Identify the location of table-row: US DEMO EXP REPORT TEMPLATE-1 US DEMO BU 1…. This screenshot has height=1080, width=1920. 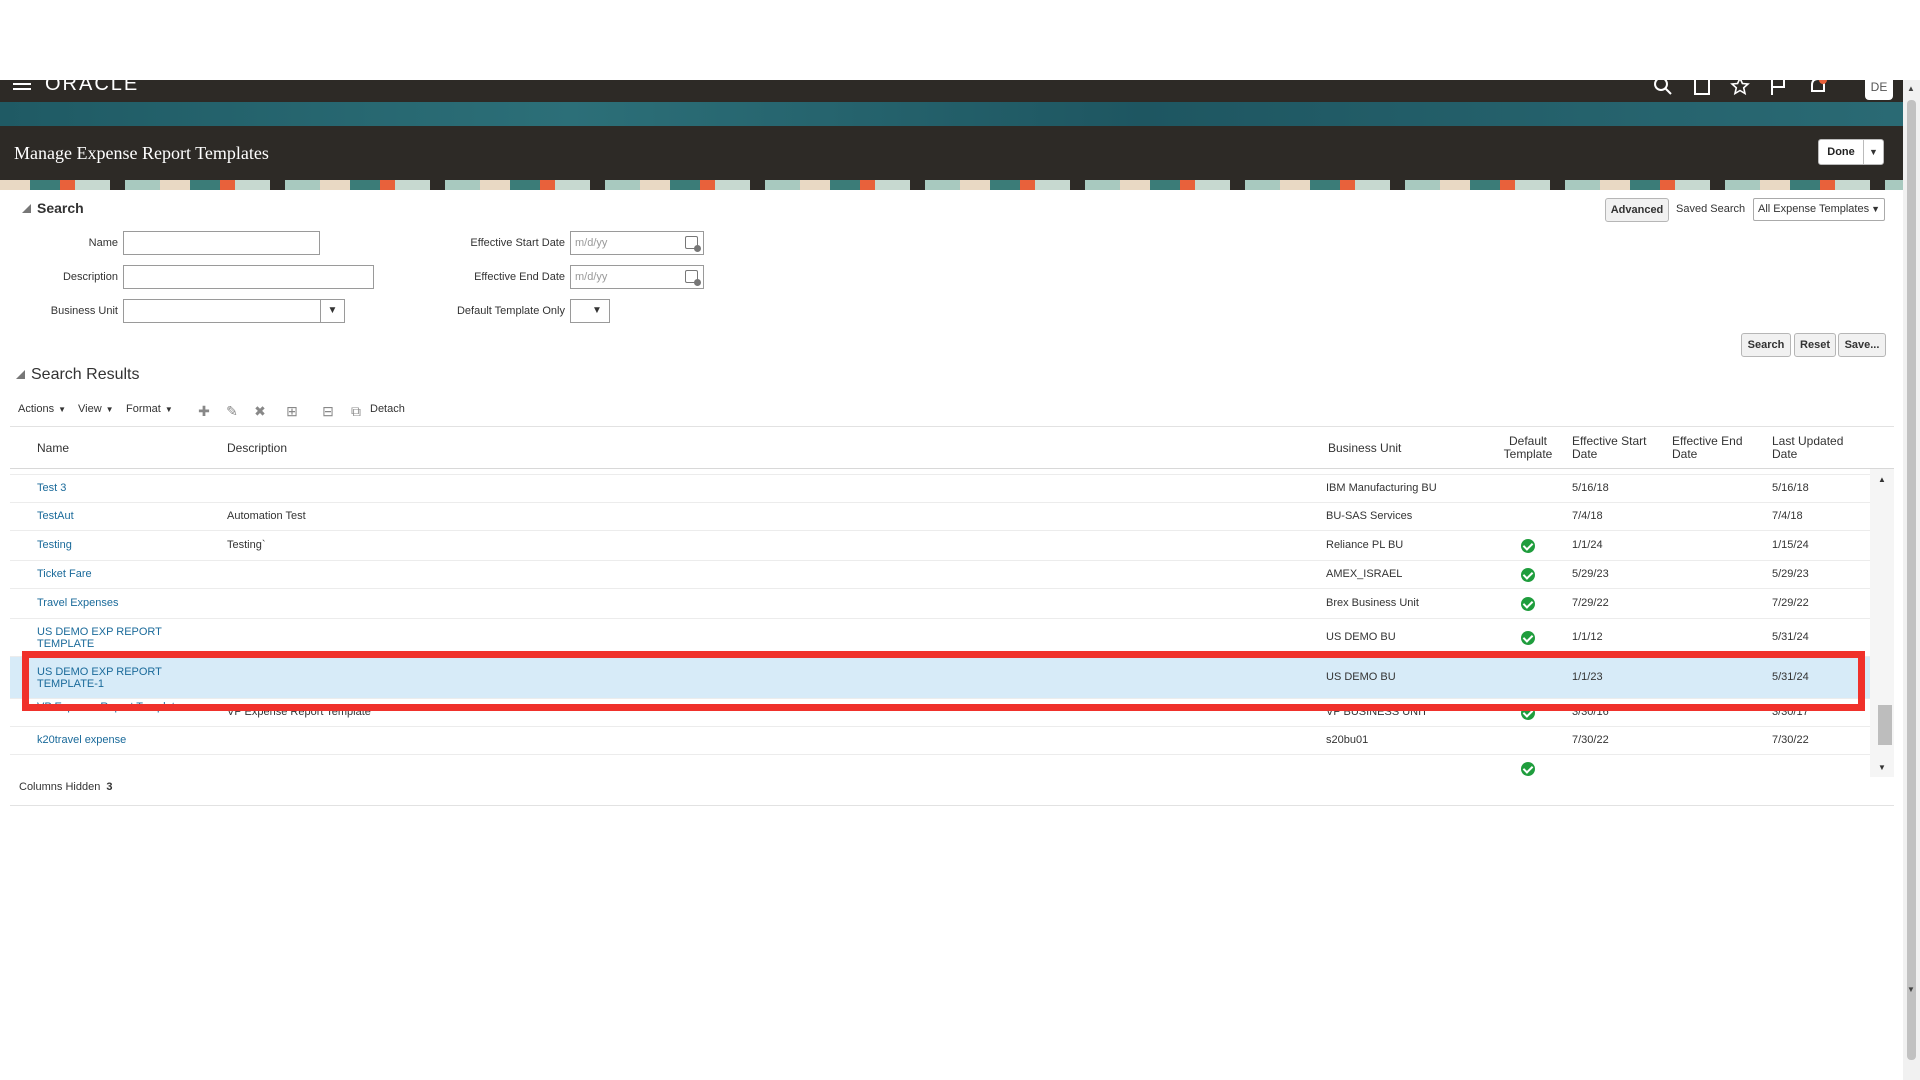
(940, 678).